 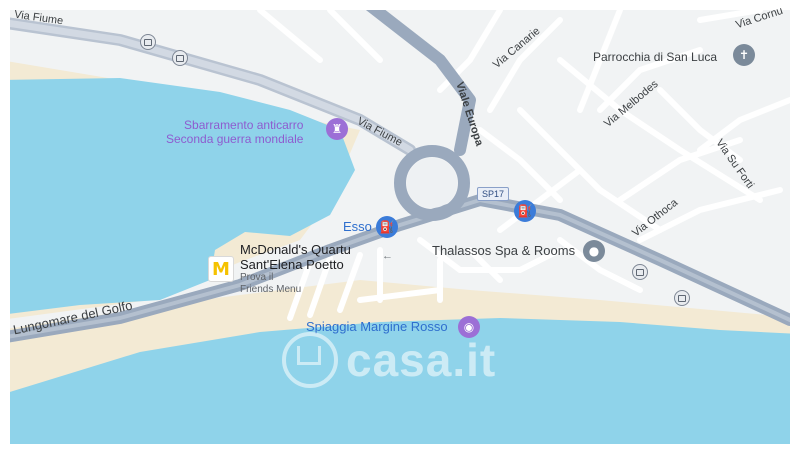 What do you see at coordinates (357, 227) in the screenshot?
I see `poi-esso-label: Esso` at bounding box center [357, 227].